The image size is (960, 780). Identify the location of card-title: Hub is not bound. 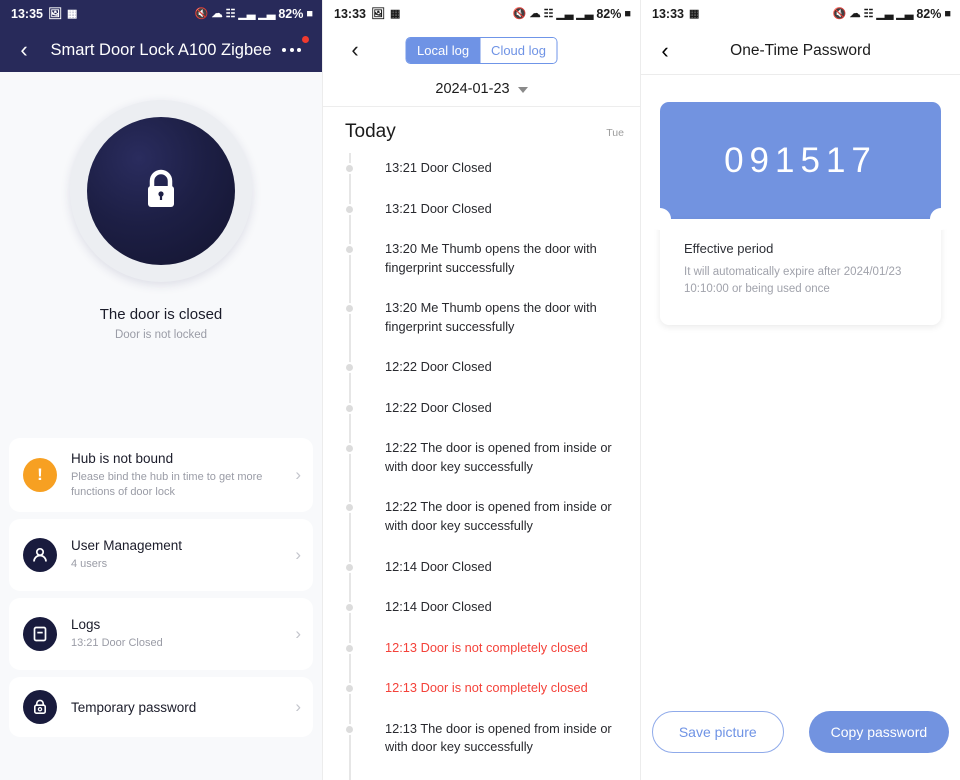
(122, 458).